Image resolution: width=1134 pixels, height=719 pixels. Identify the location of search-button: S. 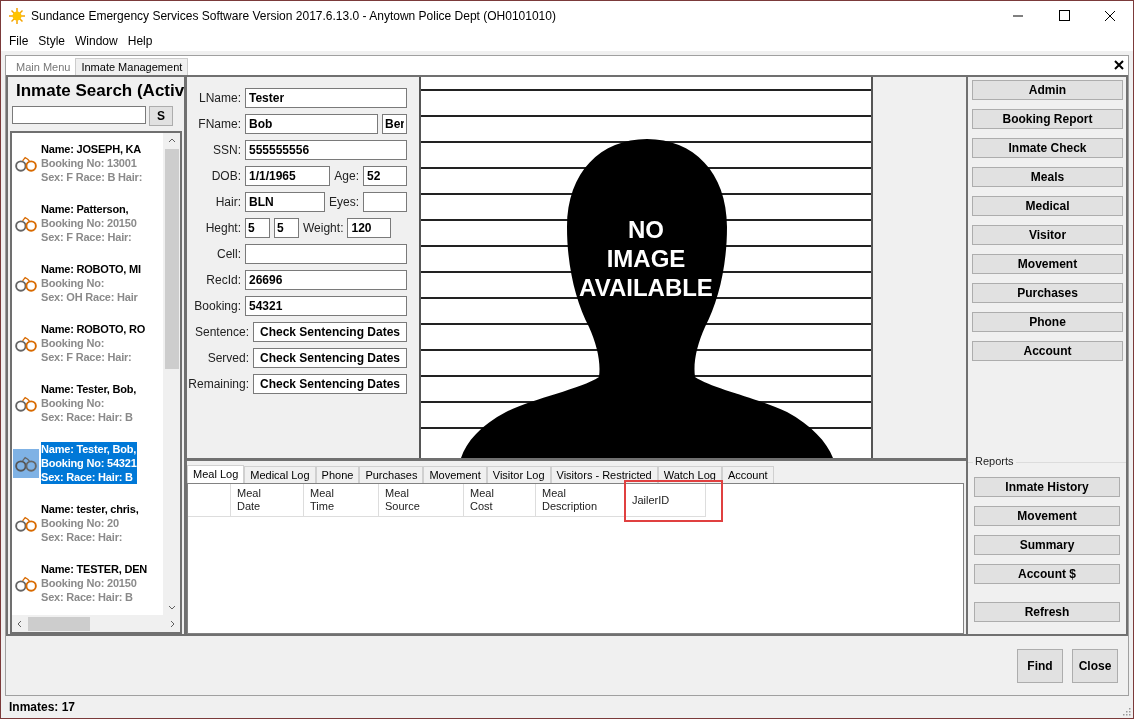
(161, 116).